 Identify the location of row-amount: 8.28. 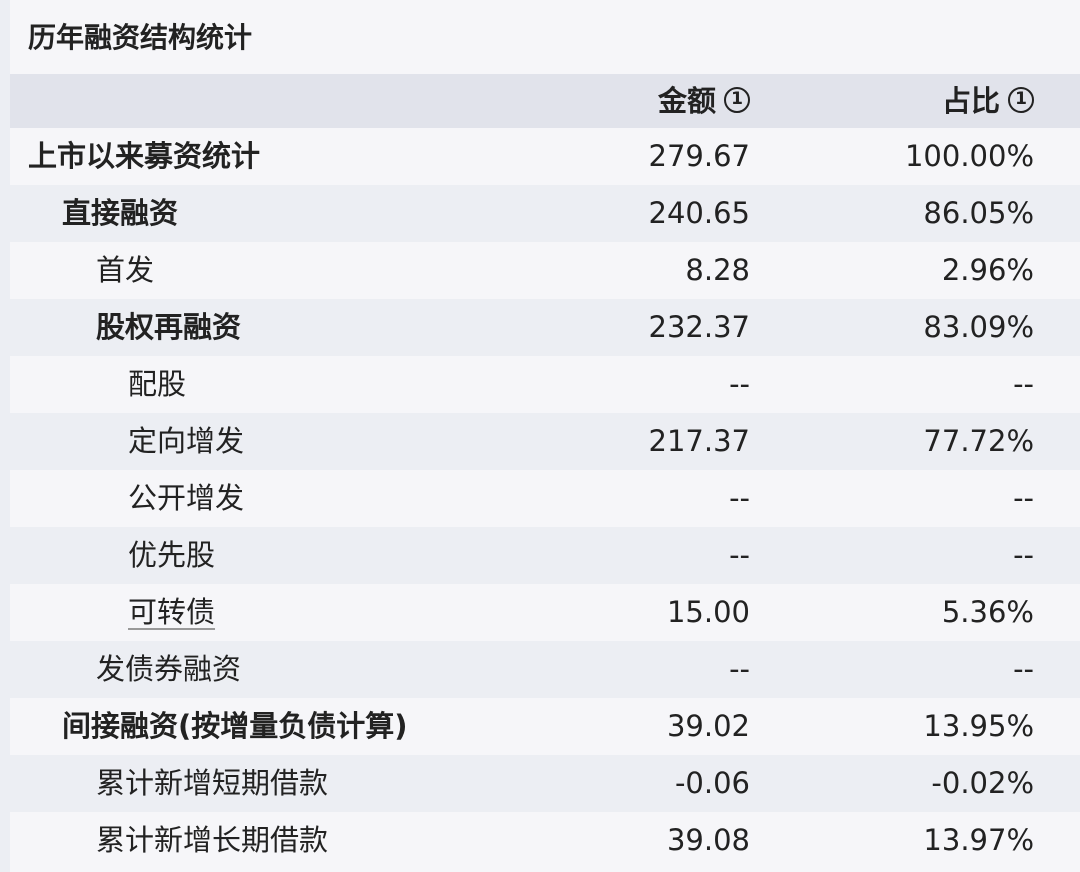
(717, 270).